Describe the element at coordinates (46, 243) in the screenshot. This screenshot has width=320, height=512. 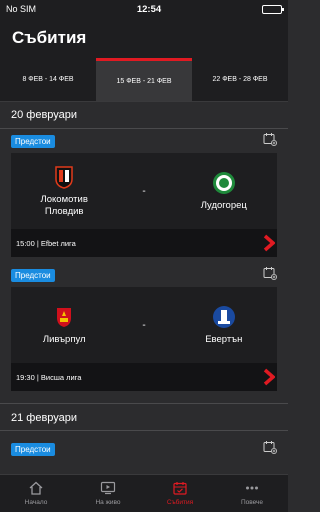
I see `event-time-league: 15:00 | Efbet лига` at that location.